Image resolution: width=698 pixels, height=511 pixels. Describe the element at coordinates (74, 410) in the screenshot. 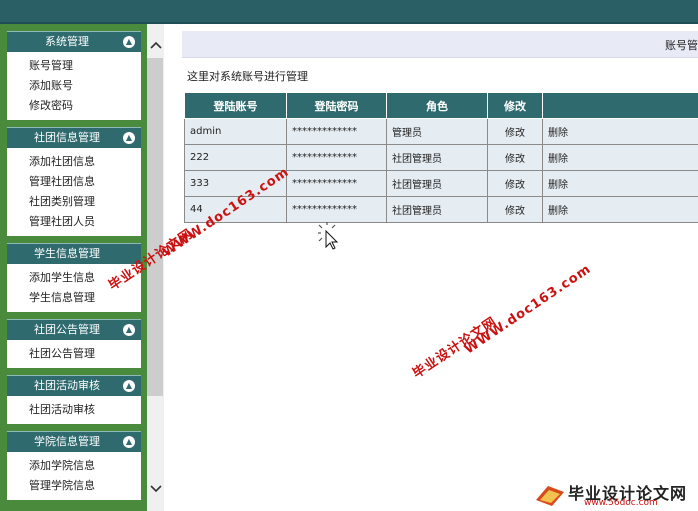

I see `sidebar-item-activity-review: 社团活动审核` at that location.